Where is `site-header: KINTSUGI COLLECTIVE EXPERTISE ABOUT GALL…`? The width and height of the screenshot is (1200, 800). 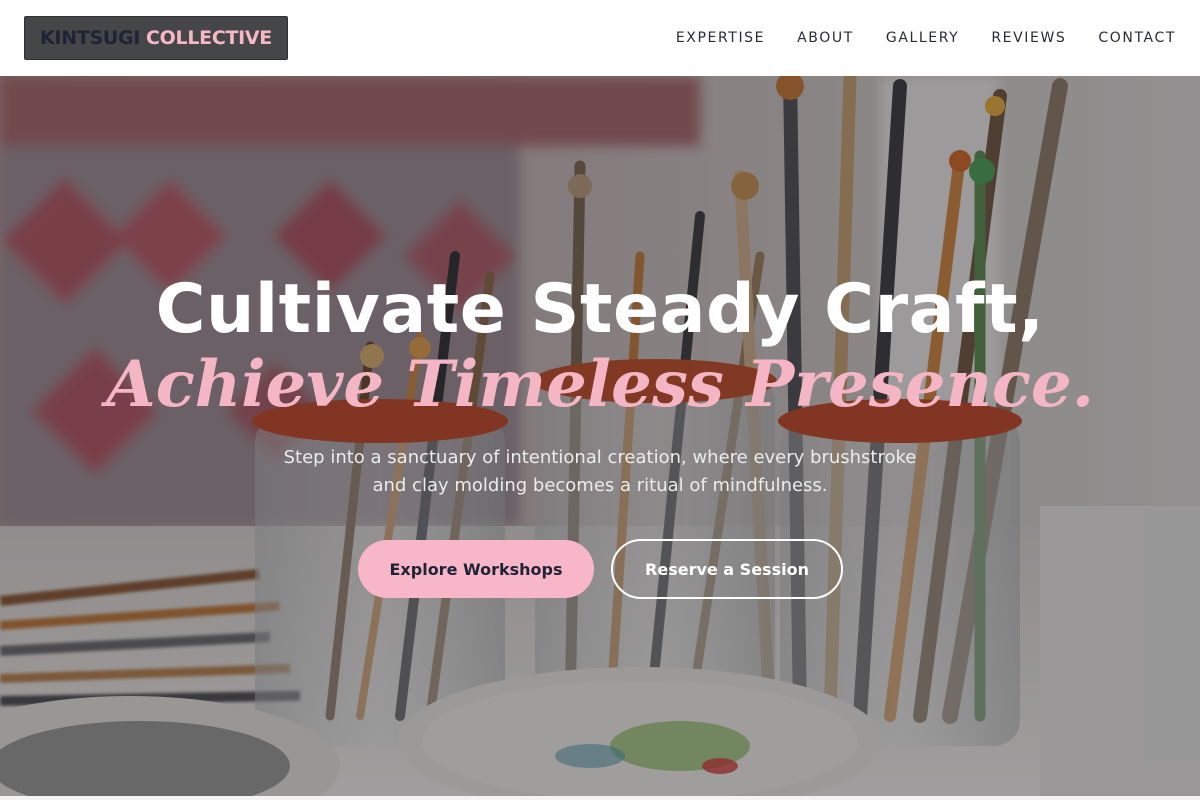 site-header: KINTSUGI COLLECTIVE EXPERTISE ABOUT GALL… is located at coordinates (600, 38).